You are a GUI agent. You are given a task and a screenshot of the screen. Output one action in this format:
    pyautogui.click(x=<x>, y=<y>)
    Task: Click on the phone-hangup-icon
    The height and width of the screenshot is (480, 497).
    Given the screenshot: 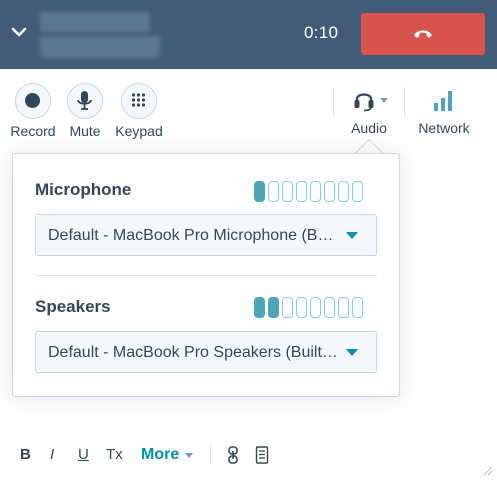 What is the action you would take?
    pyautogui.click(x=423, y=34)
    